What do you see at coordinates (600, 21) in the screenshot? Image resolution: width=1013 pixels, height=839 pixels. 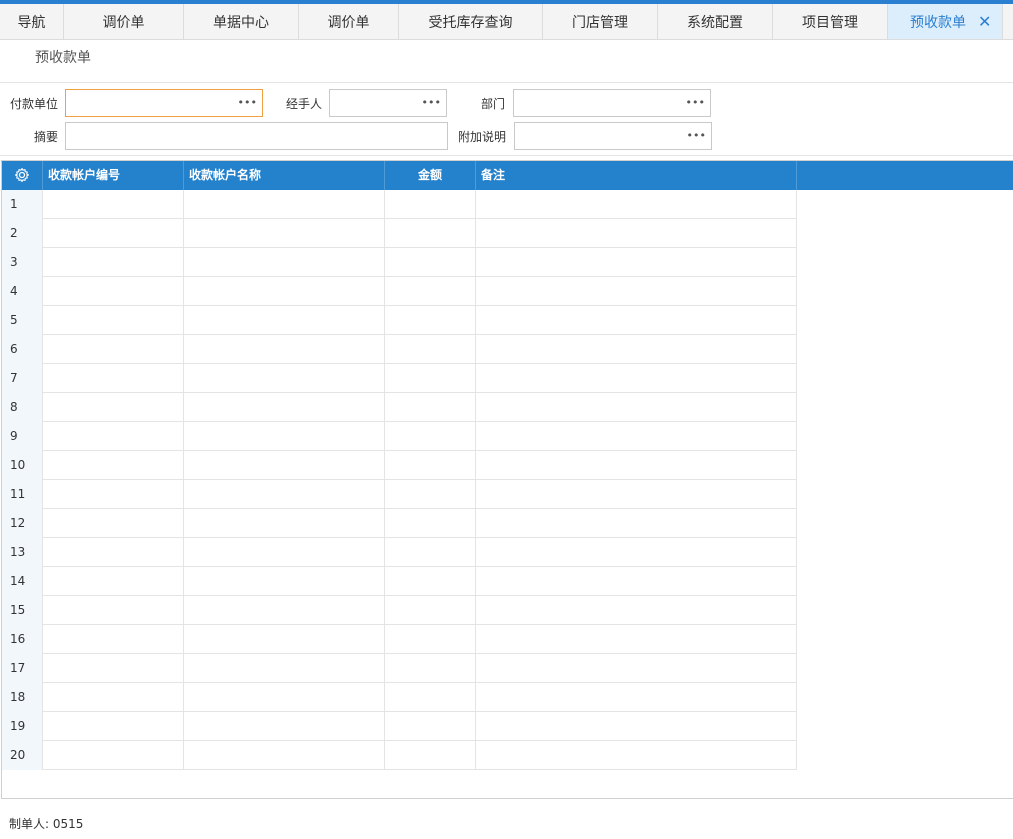 I see `tab-store-mgmt: 门店管理` at bounding box center [600, 21].